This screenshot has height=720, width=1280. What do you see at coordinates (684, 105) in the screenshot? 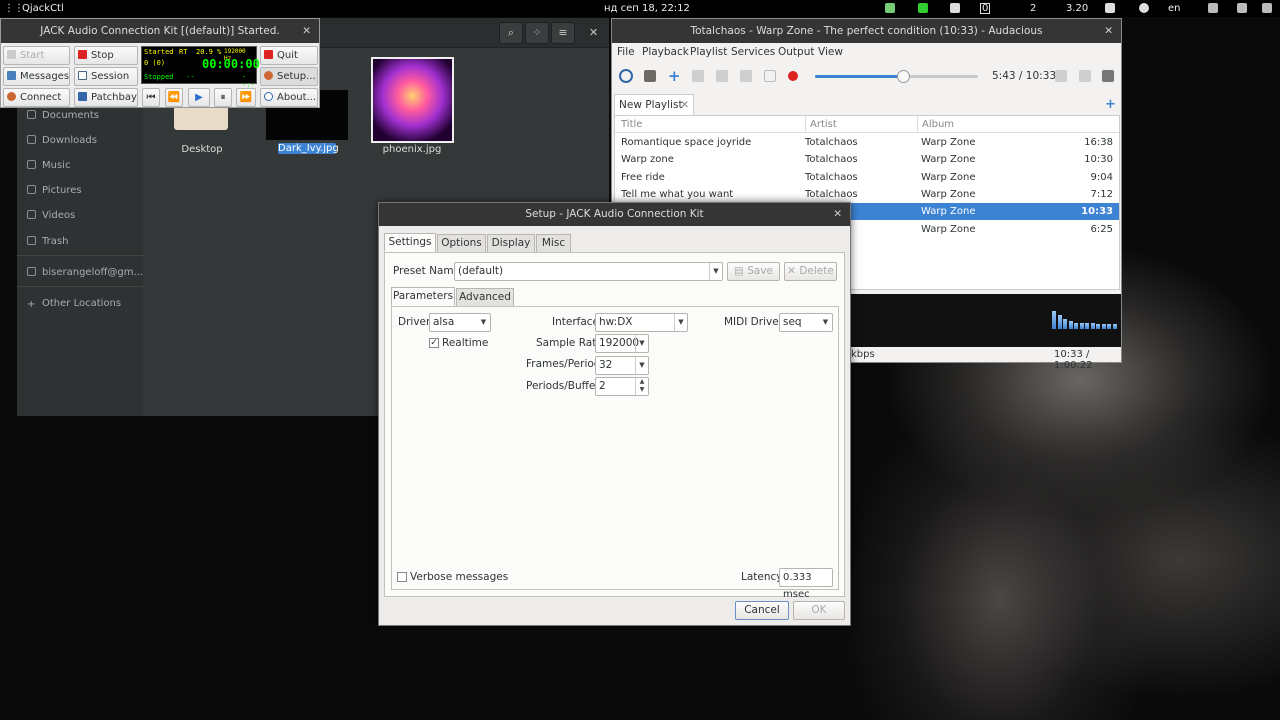
I see `close-tab-icon: ✕` at bounding box center [684, 105].